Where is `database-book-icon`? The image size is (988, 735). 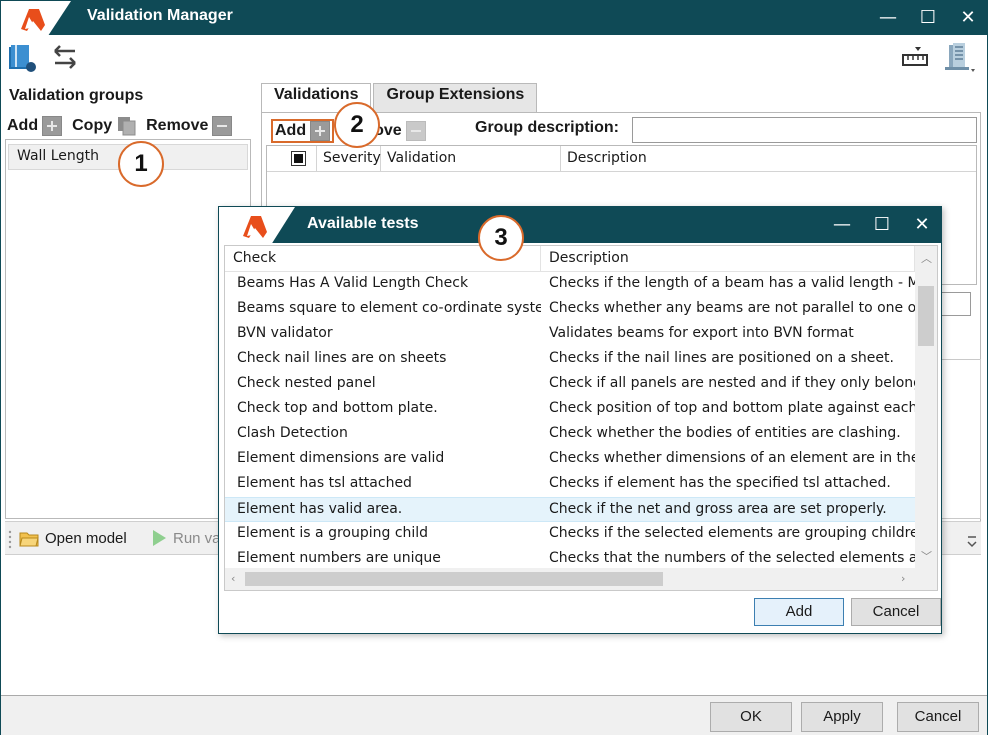
database-book-icon is located at coordinates (22, 57).